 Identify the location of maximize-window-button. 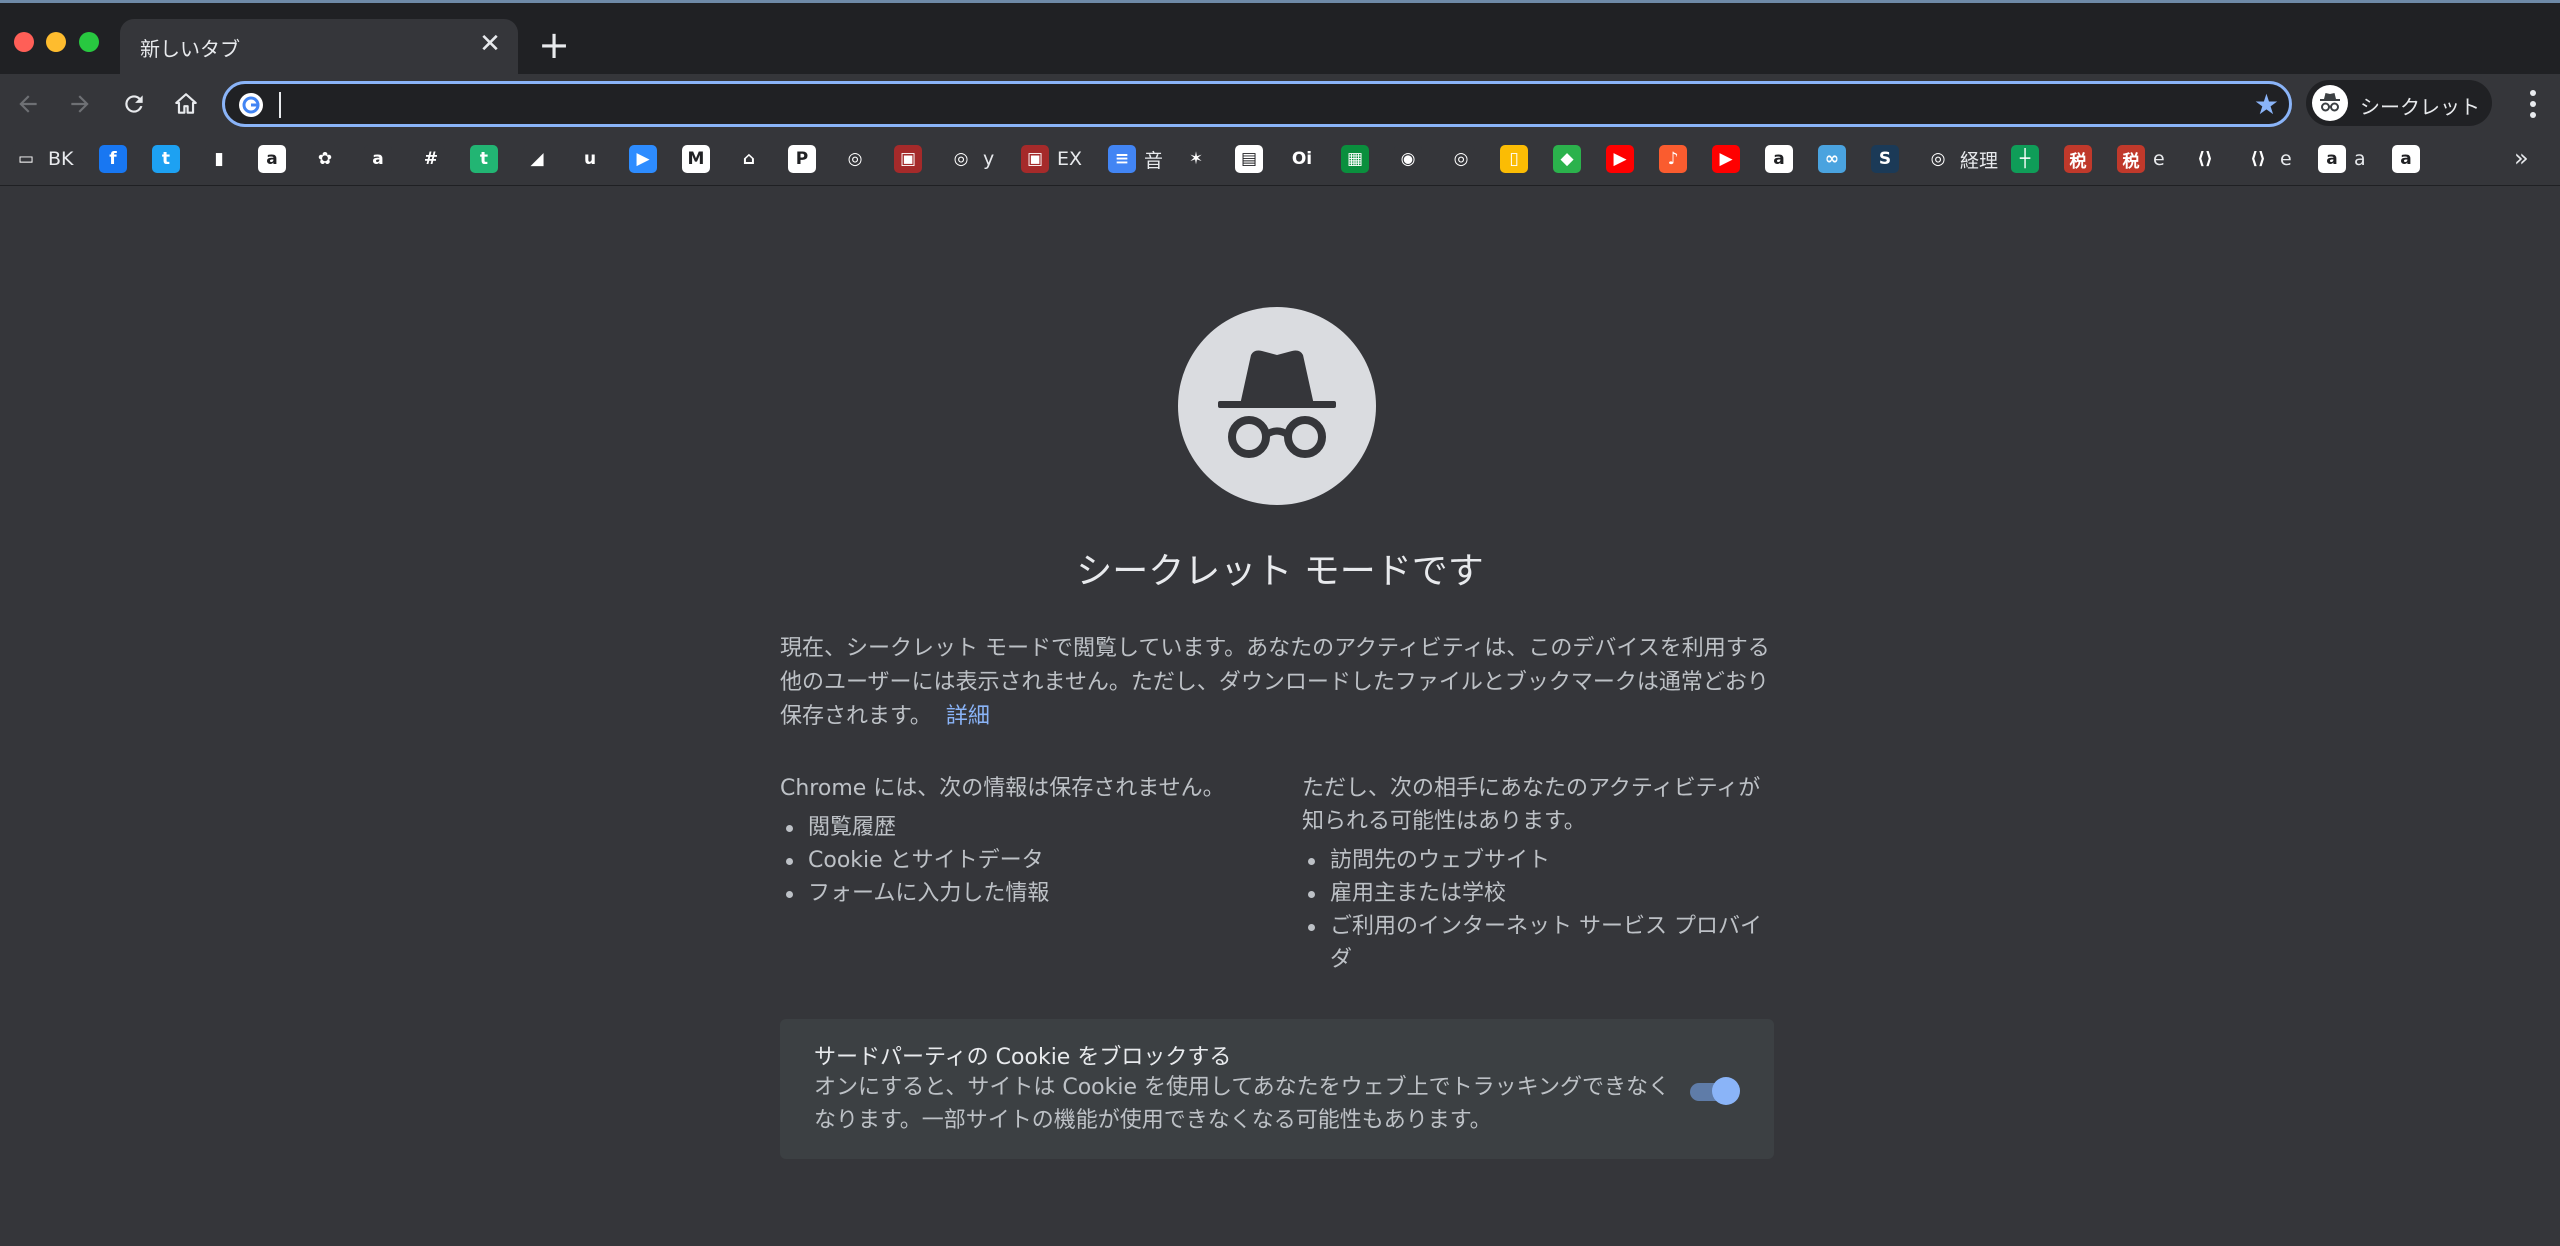
(89, 42).